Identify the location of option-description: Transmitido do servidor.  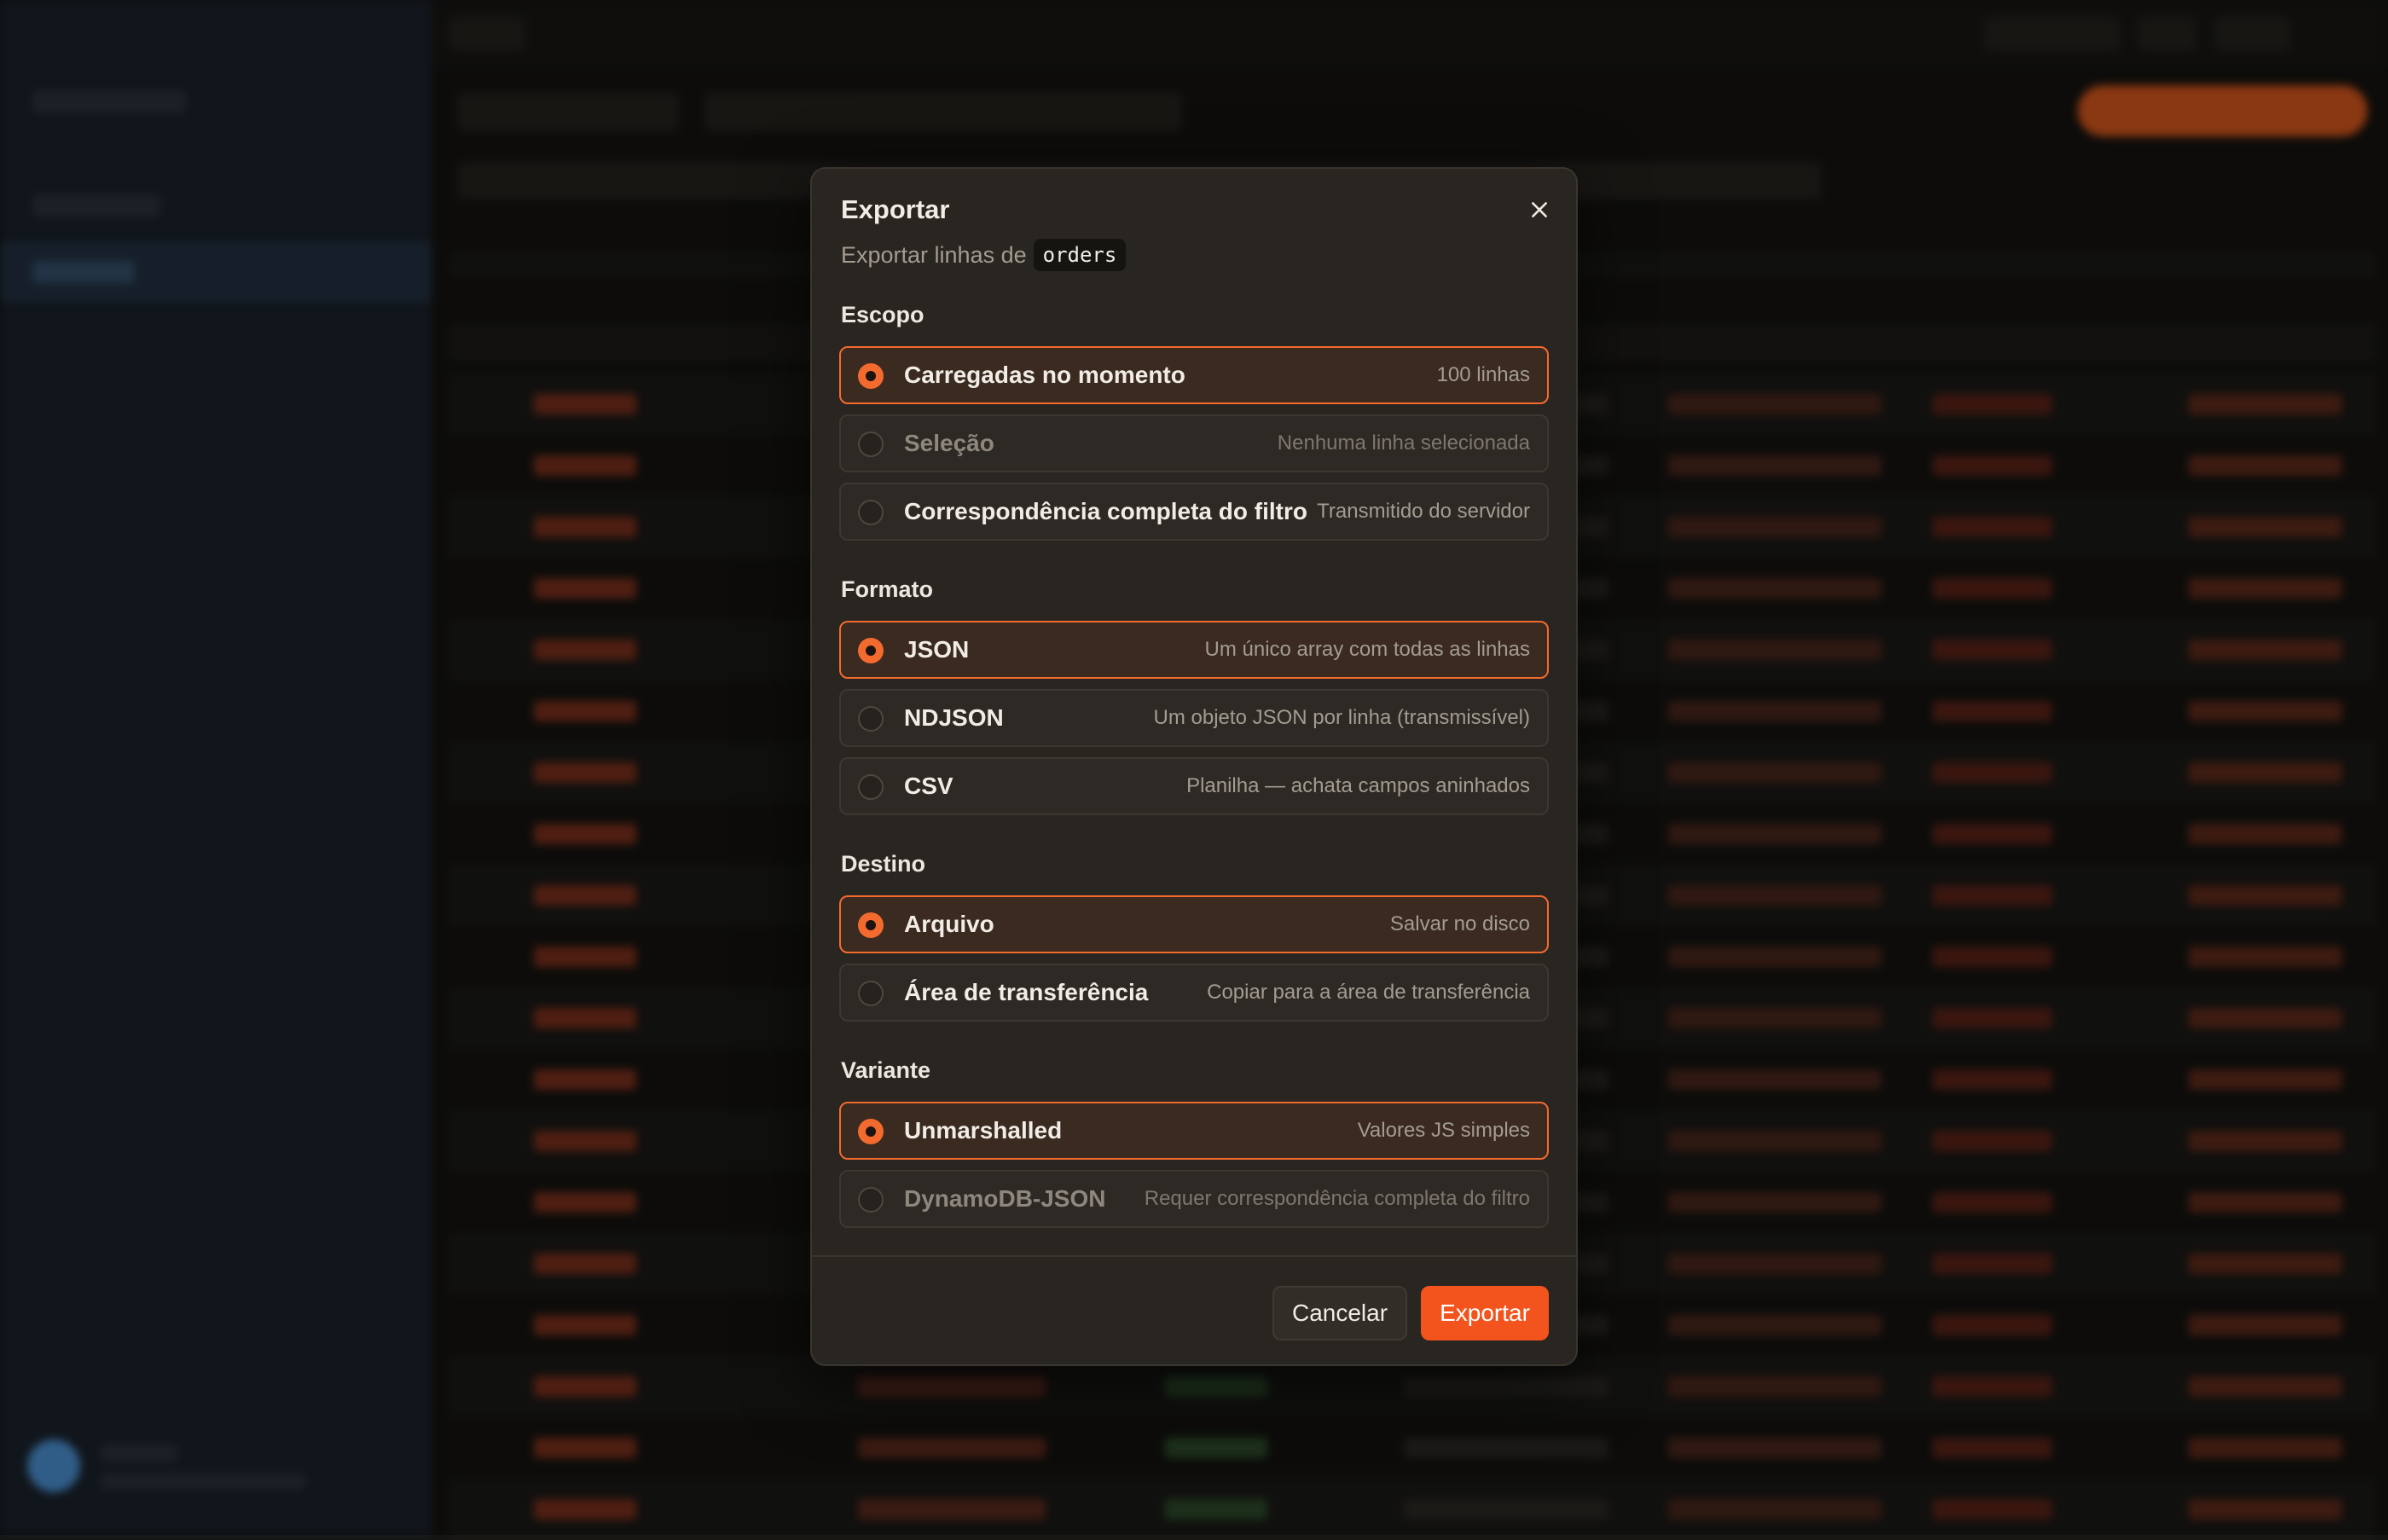
(1423, 511).